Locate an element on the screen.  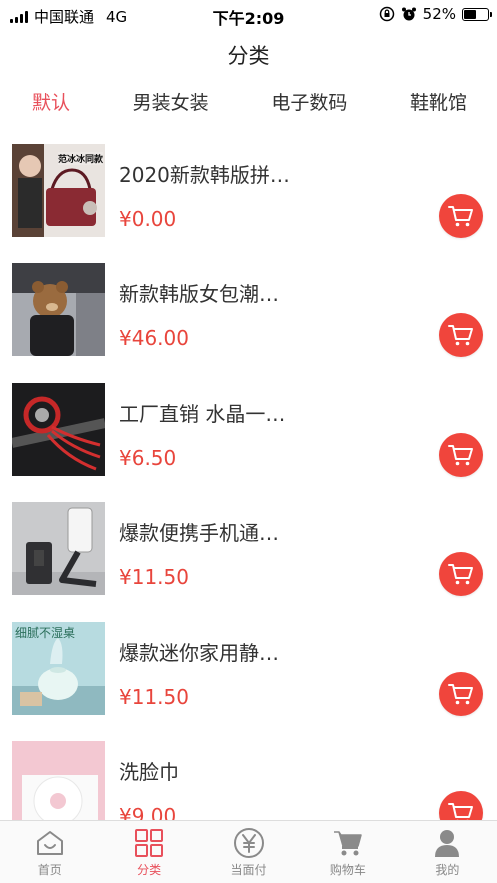
product-item: 工厂直销 水晶一… ¥6.50 is located at coordinates (248, 436).